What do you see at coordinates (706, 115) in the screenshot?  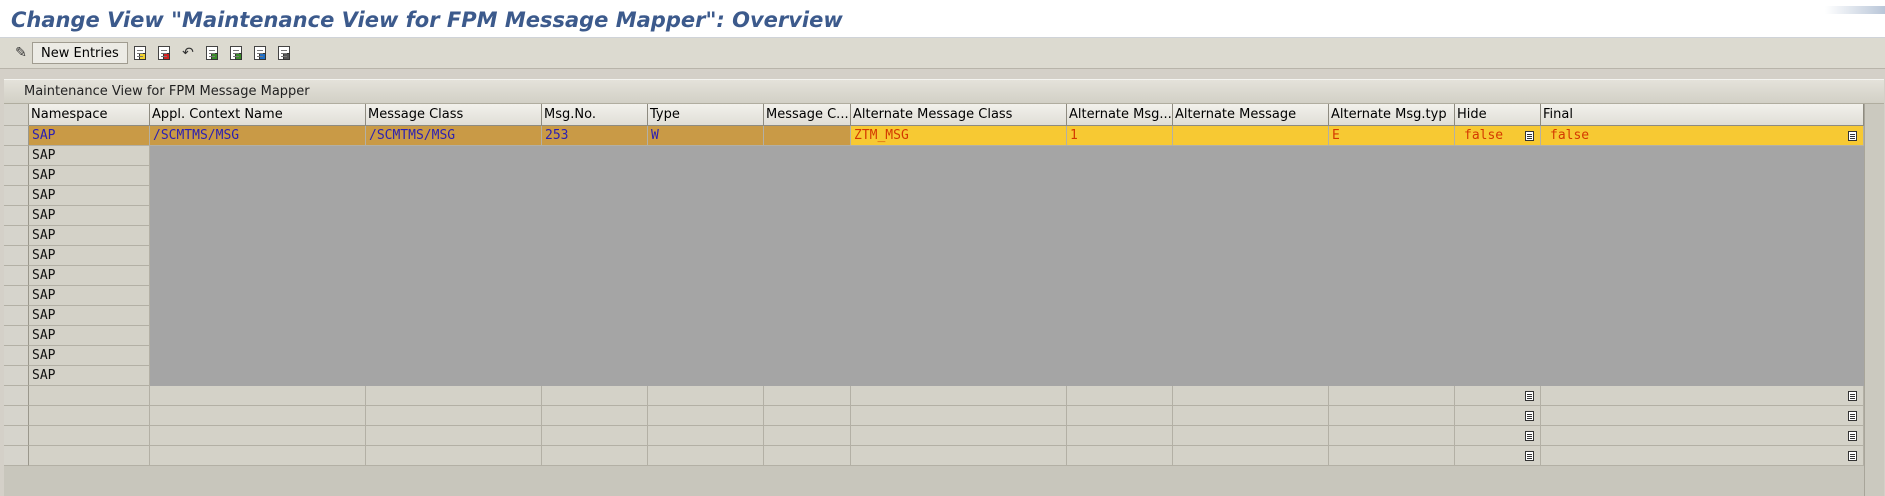 I see `column-header-type: Type` at bounding box center [706, 115].